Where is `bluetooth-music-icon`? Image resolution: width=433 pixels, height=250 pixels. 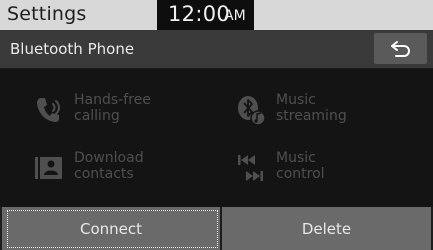 bluetooth-music-icon is located at coordinates (251, 110).